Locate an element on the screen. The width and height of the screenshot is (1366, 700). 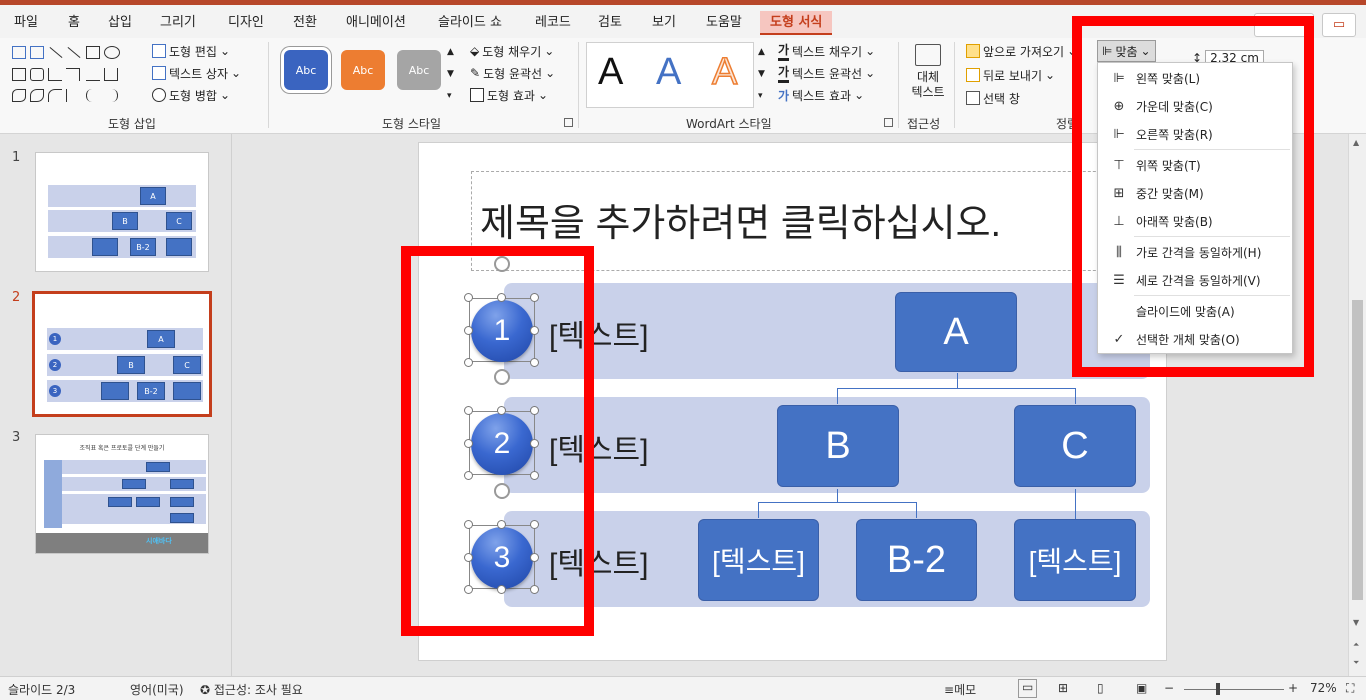
zoom-out-button: − is located at coordinates (1169, 688).